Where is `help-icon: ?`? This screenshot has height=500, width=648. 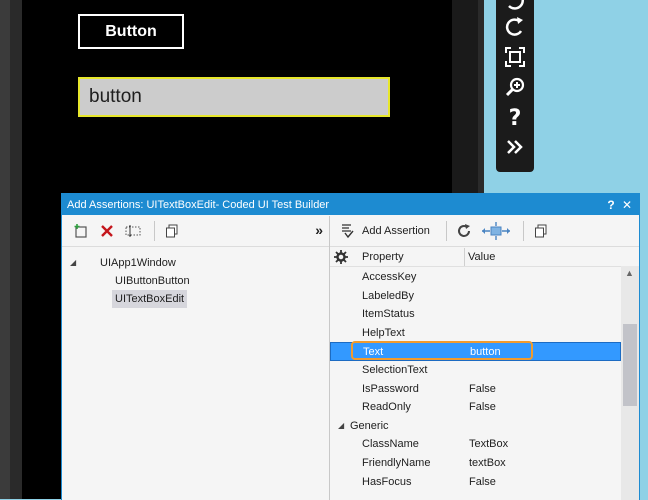
help-icon: ? is located at coordinates (515, 117).